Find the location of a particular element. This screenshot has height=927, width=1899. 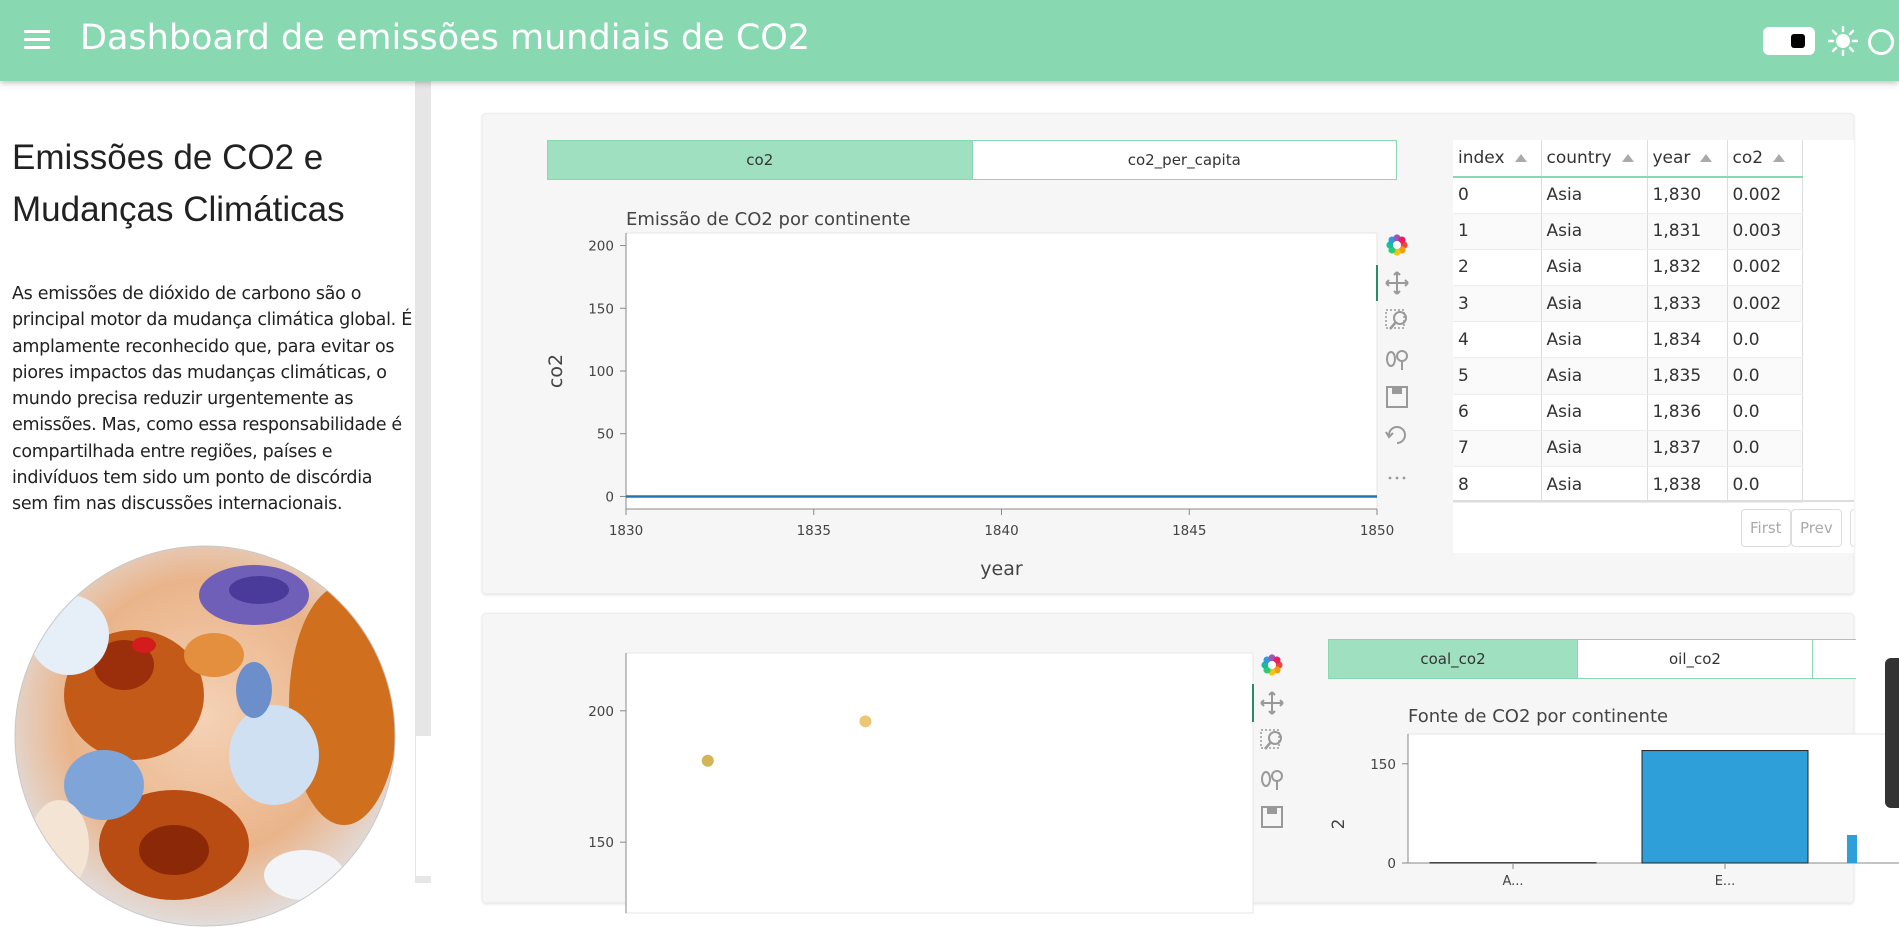

scatter-point is located at coordinates (708, 761).